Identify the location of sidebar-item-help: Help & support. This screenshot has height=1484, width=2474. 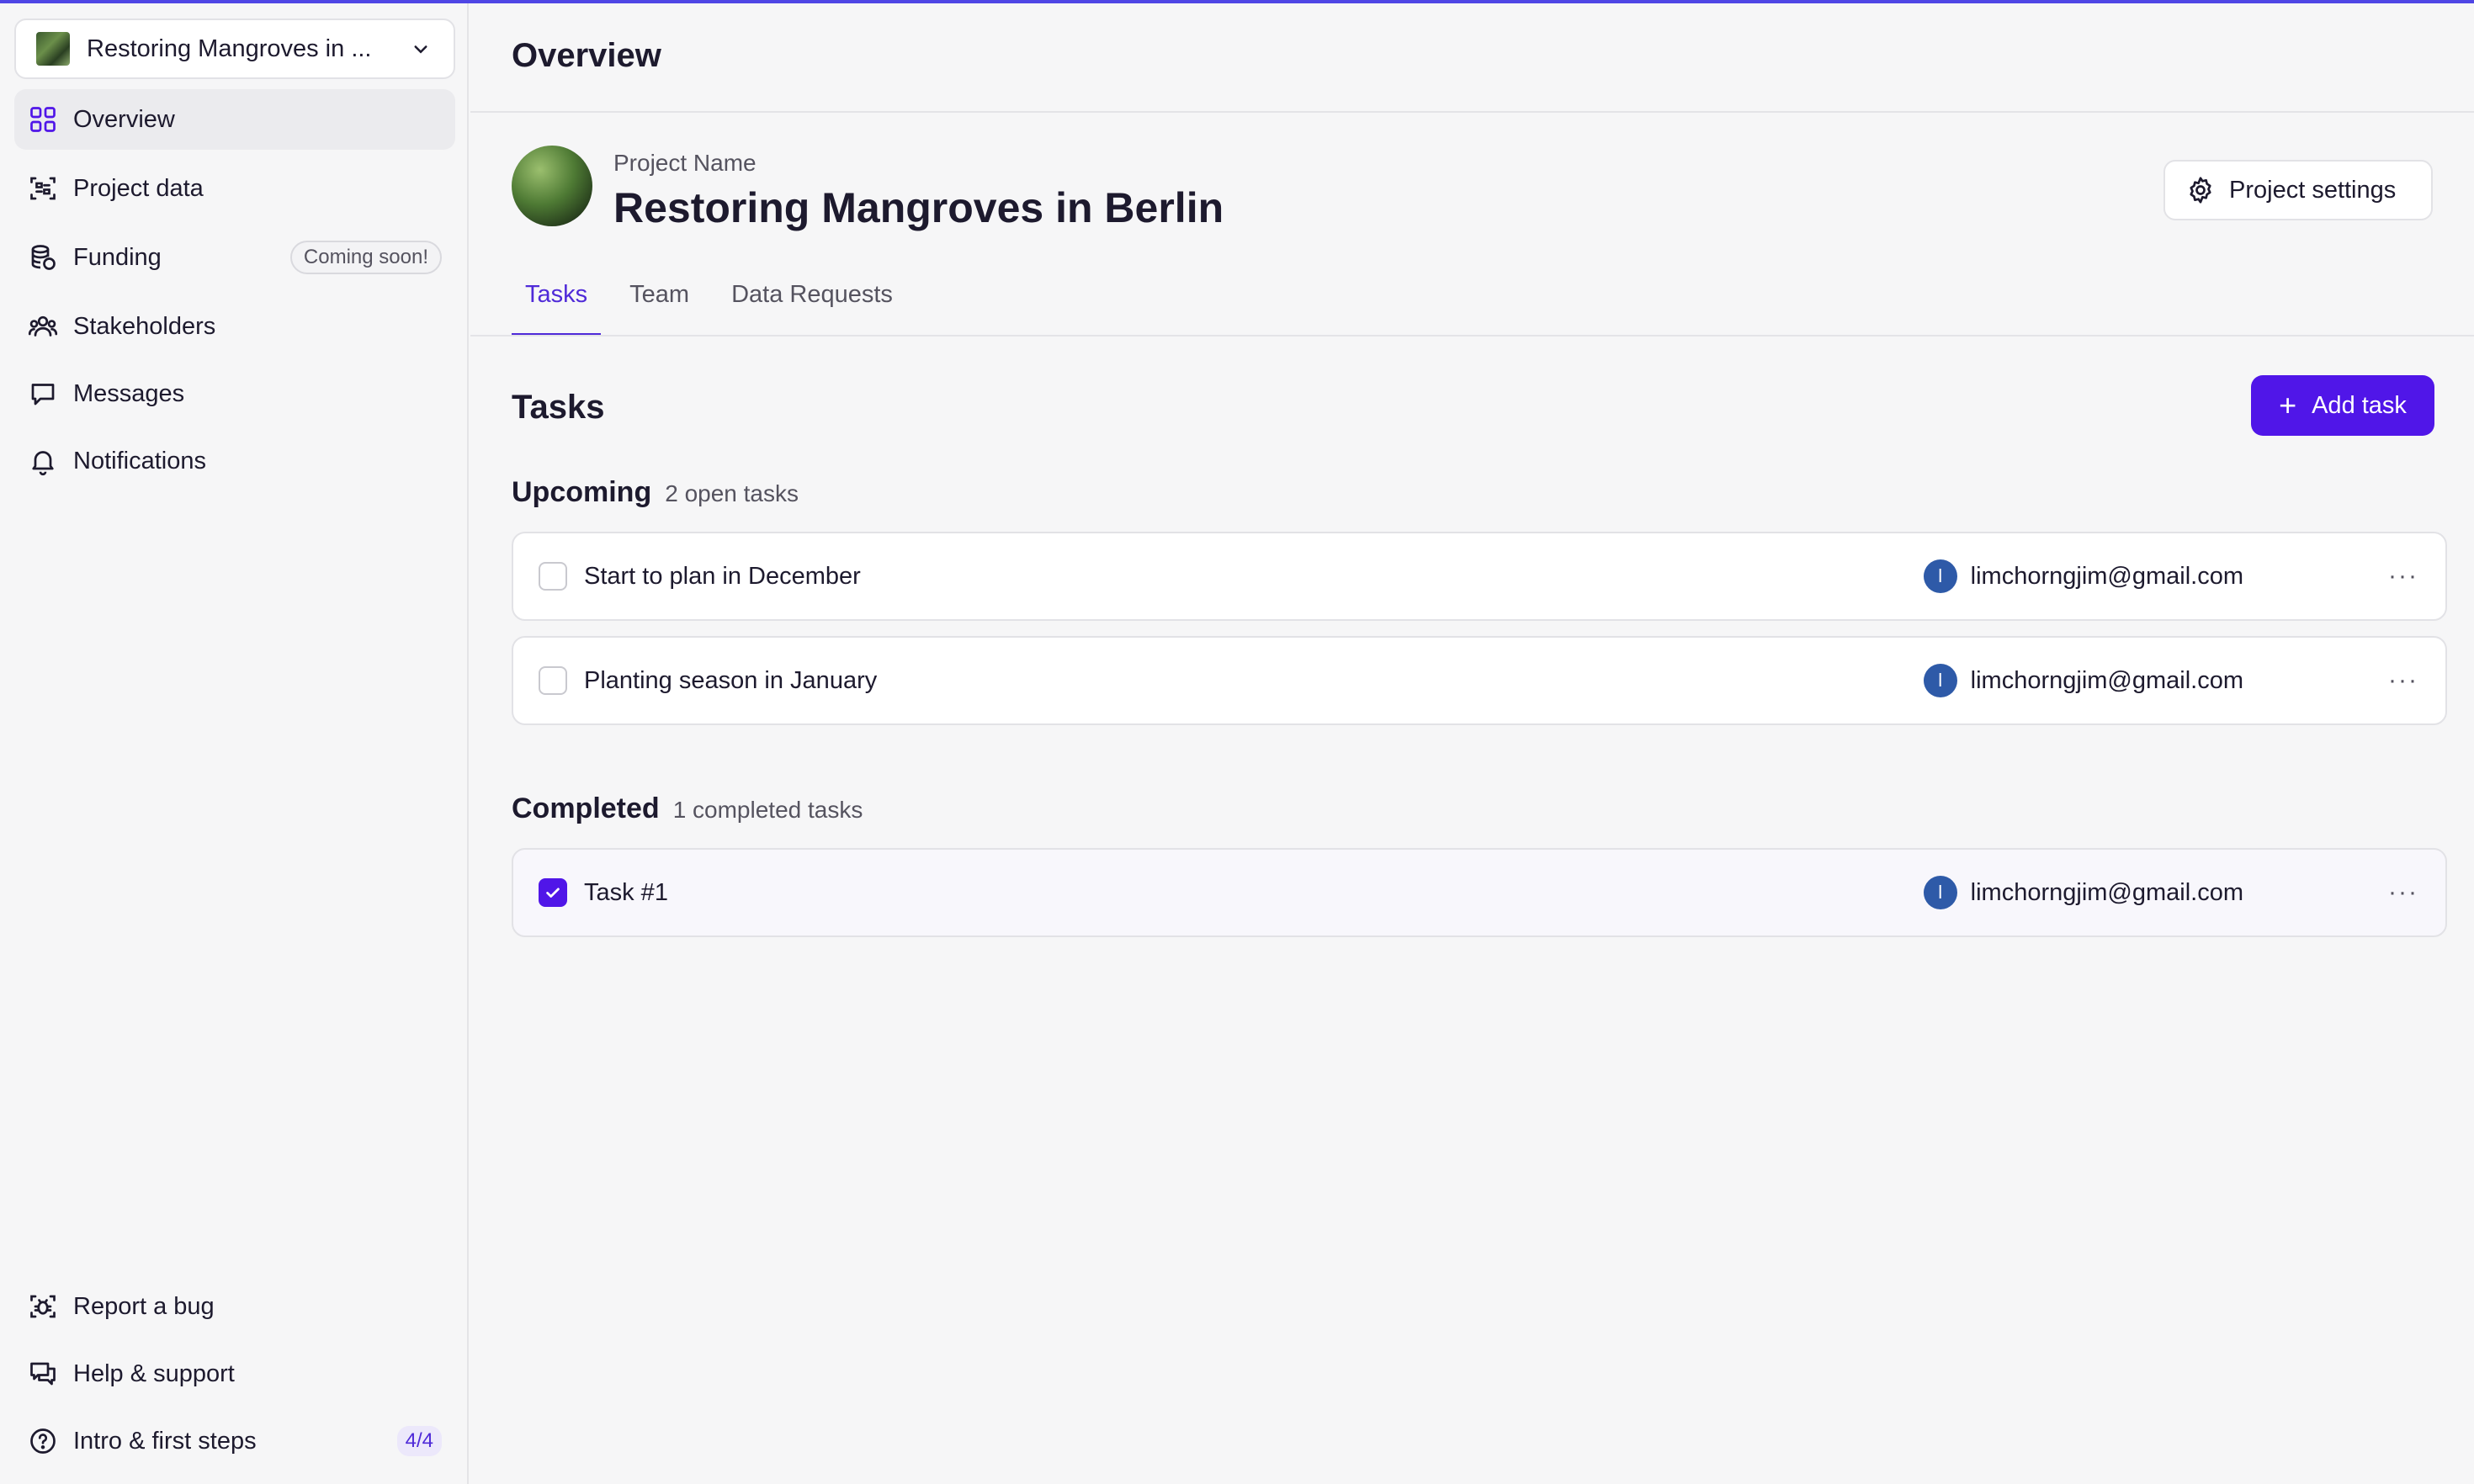
(234, 1374).